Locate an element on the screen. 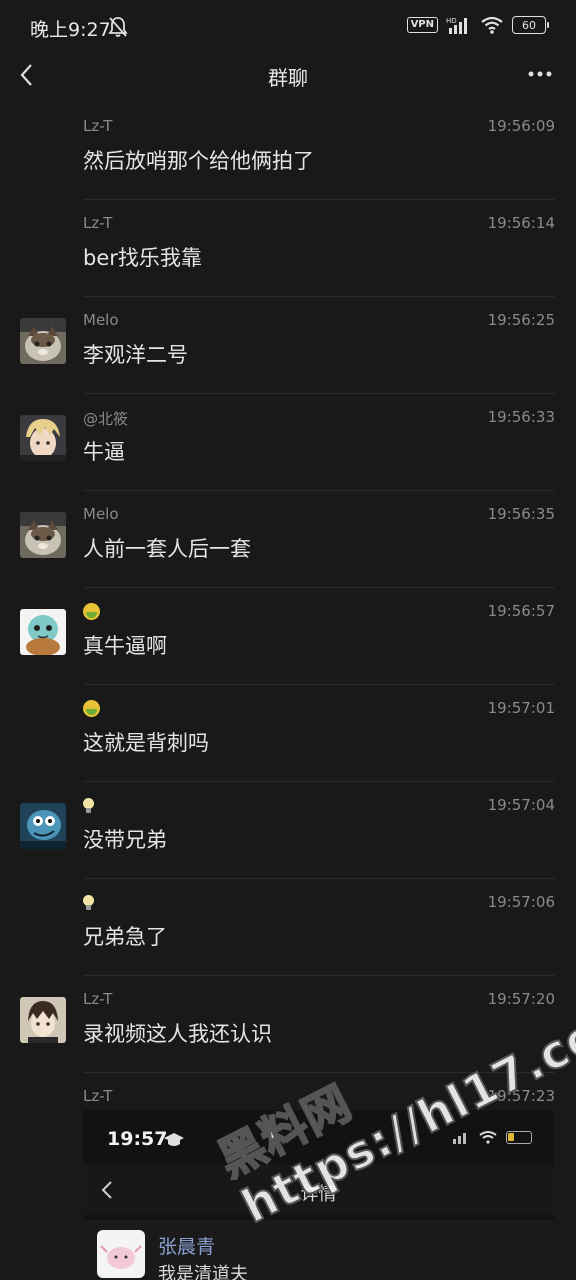  chat-title: 群聊 is located at coordinates (288, 78).